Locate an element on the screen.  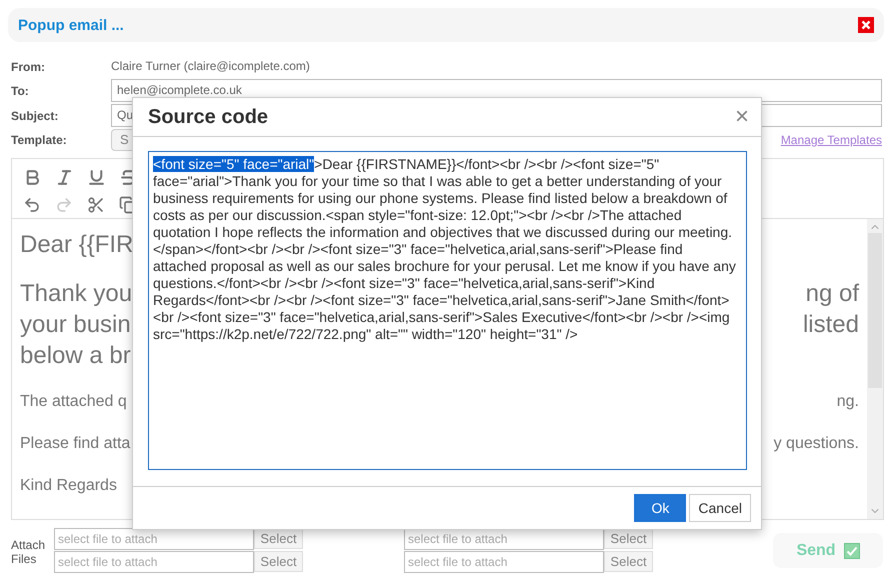
editor-text: Please find atta is located at coordinates (75, 444).